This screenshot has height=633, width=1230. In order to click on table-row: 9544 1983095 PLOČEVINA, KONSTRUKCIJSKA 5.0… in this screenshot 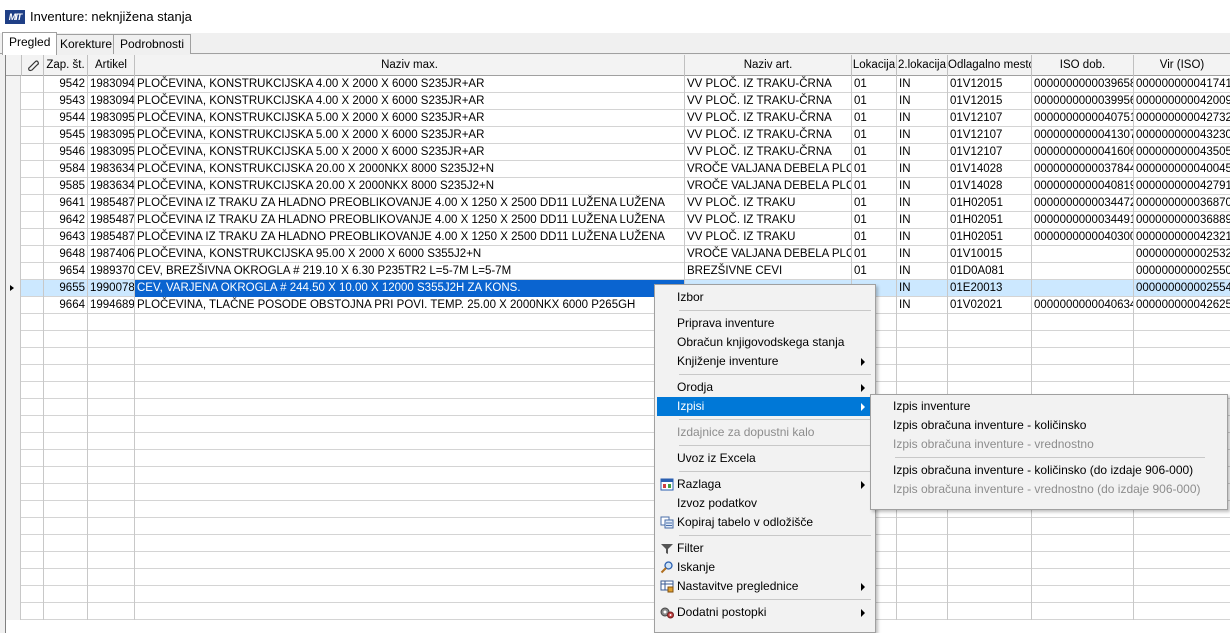, I will do `click(618, 118)`.